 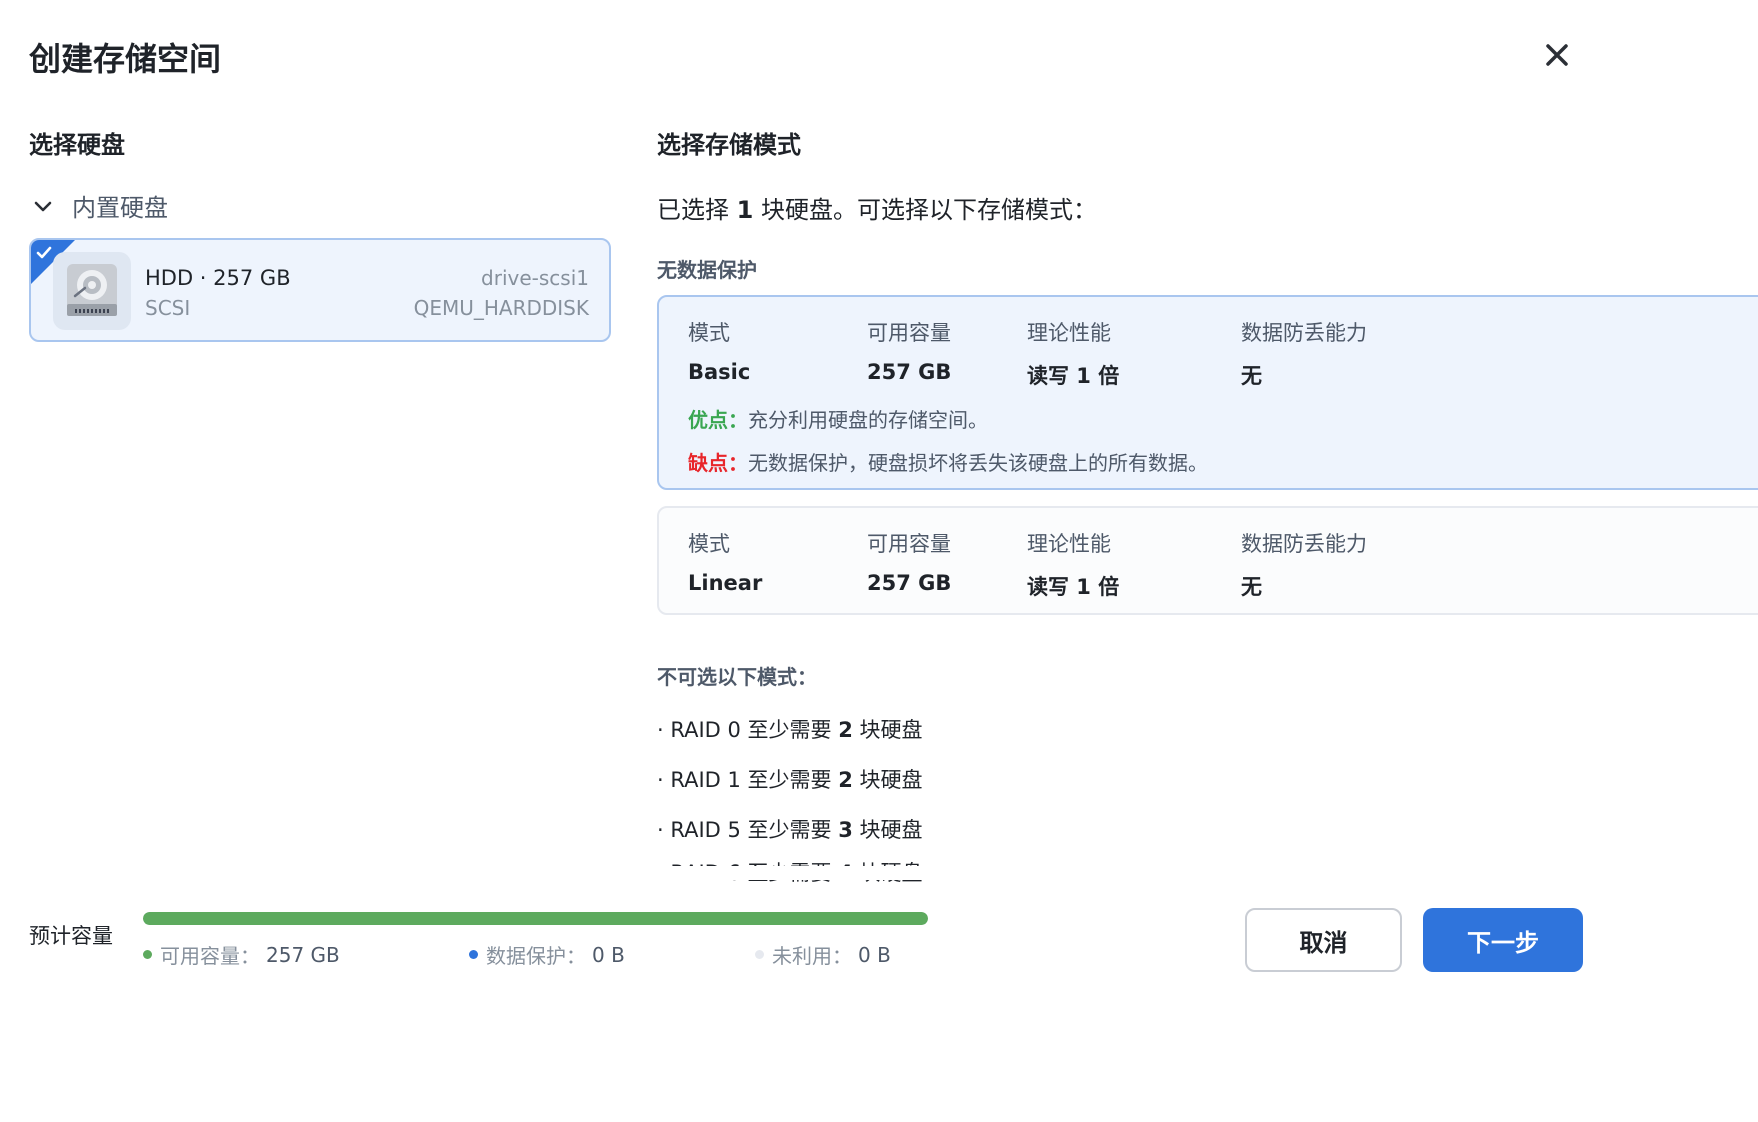 What do you see at coordinates (241, 954) in the screenshot?
I see `legend-available: 可用容量： 257 GB` at bounding box center [241, 954].